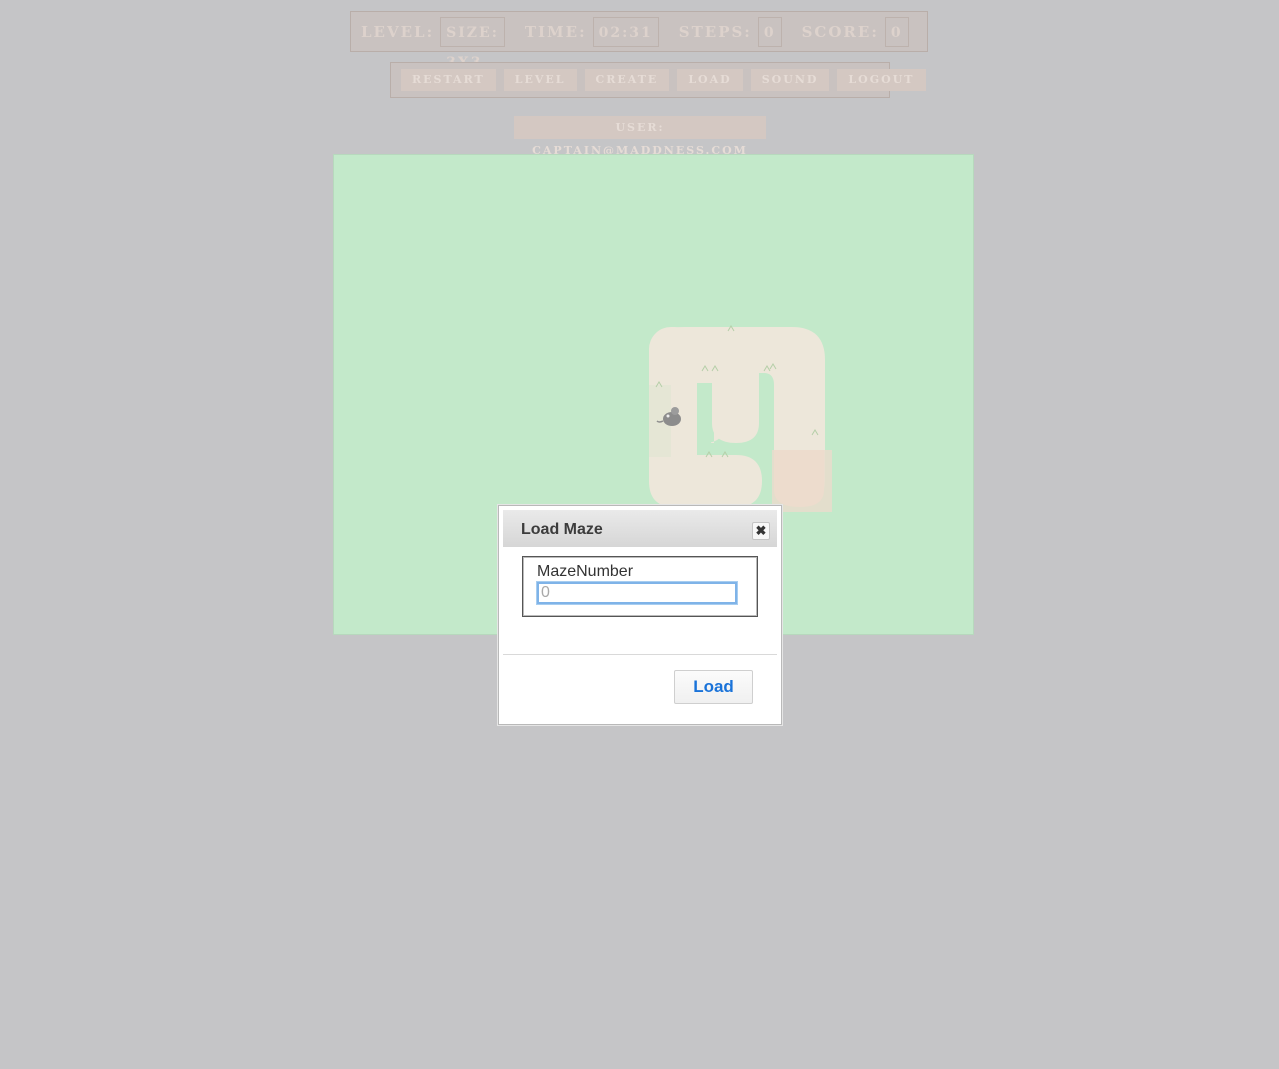 Image resolution: width=1279 pixels, height=1069 pixels. What do you see at coordinates (881, 80) in the screenshot?
I see `logout-button: LOGOUT` at bounding box center [881, 80].